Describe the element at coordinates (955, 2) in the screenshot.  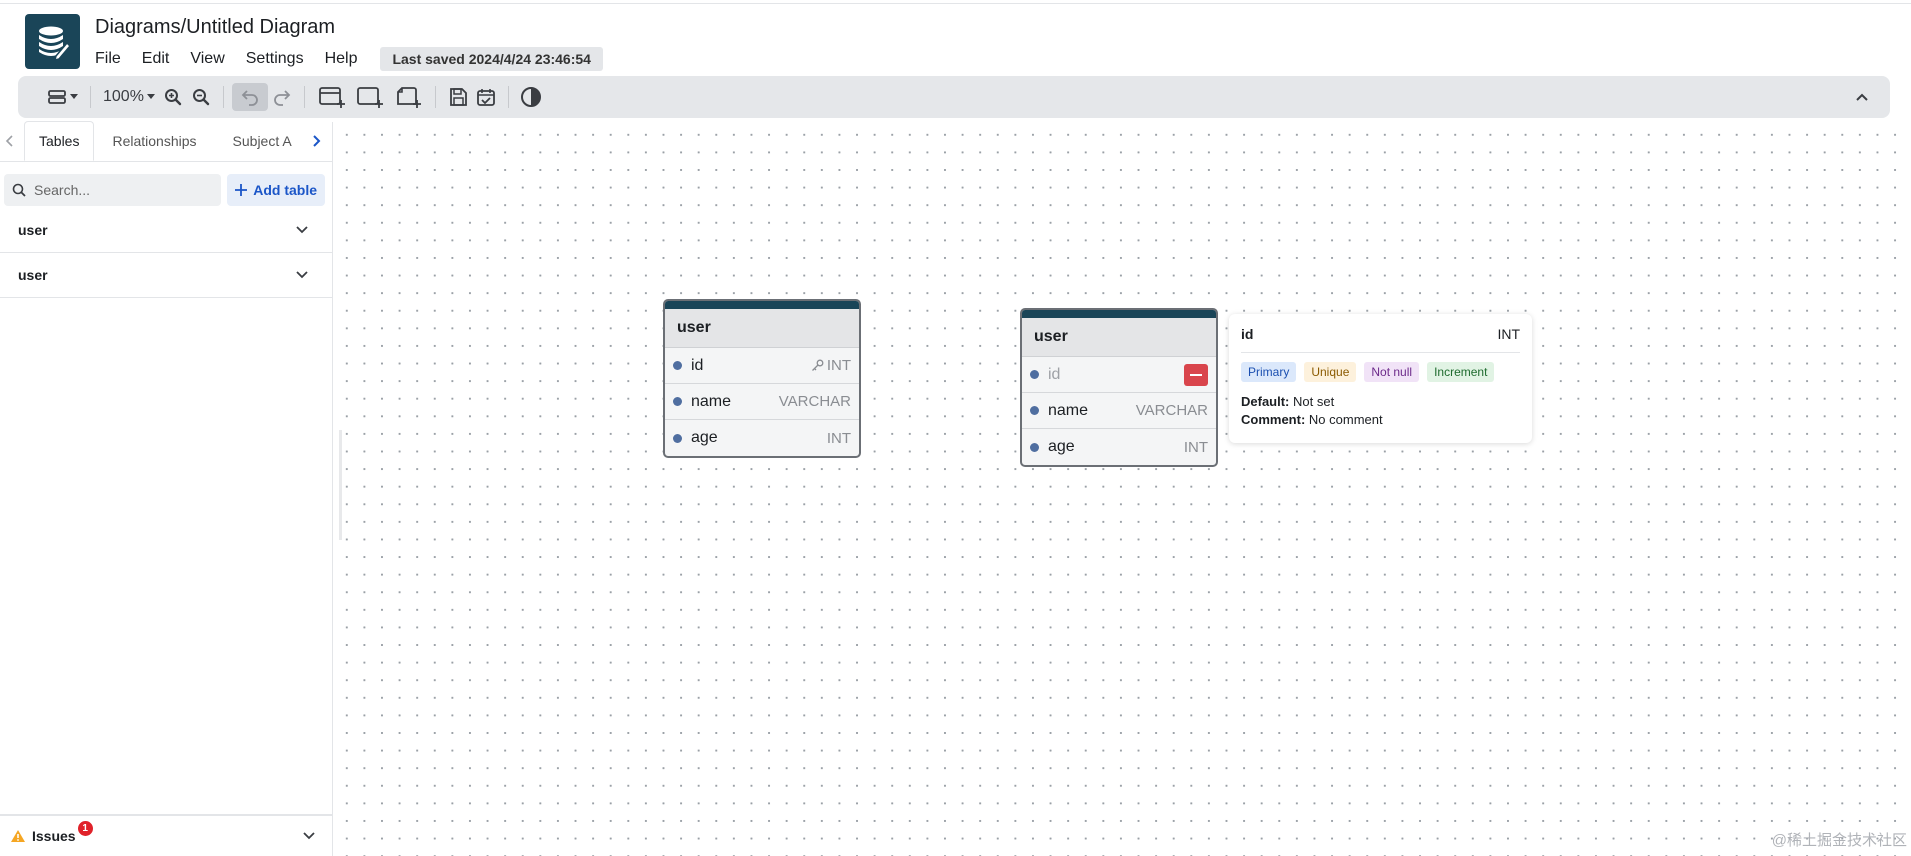
I see `top-border` at that location.